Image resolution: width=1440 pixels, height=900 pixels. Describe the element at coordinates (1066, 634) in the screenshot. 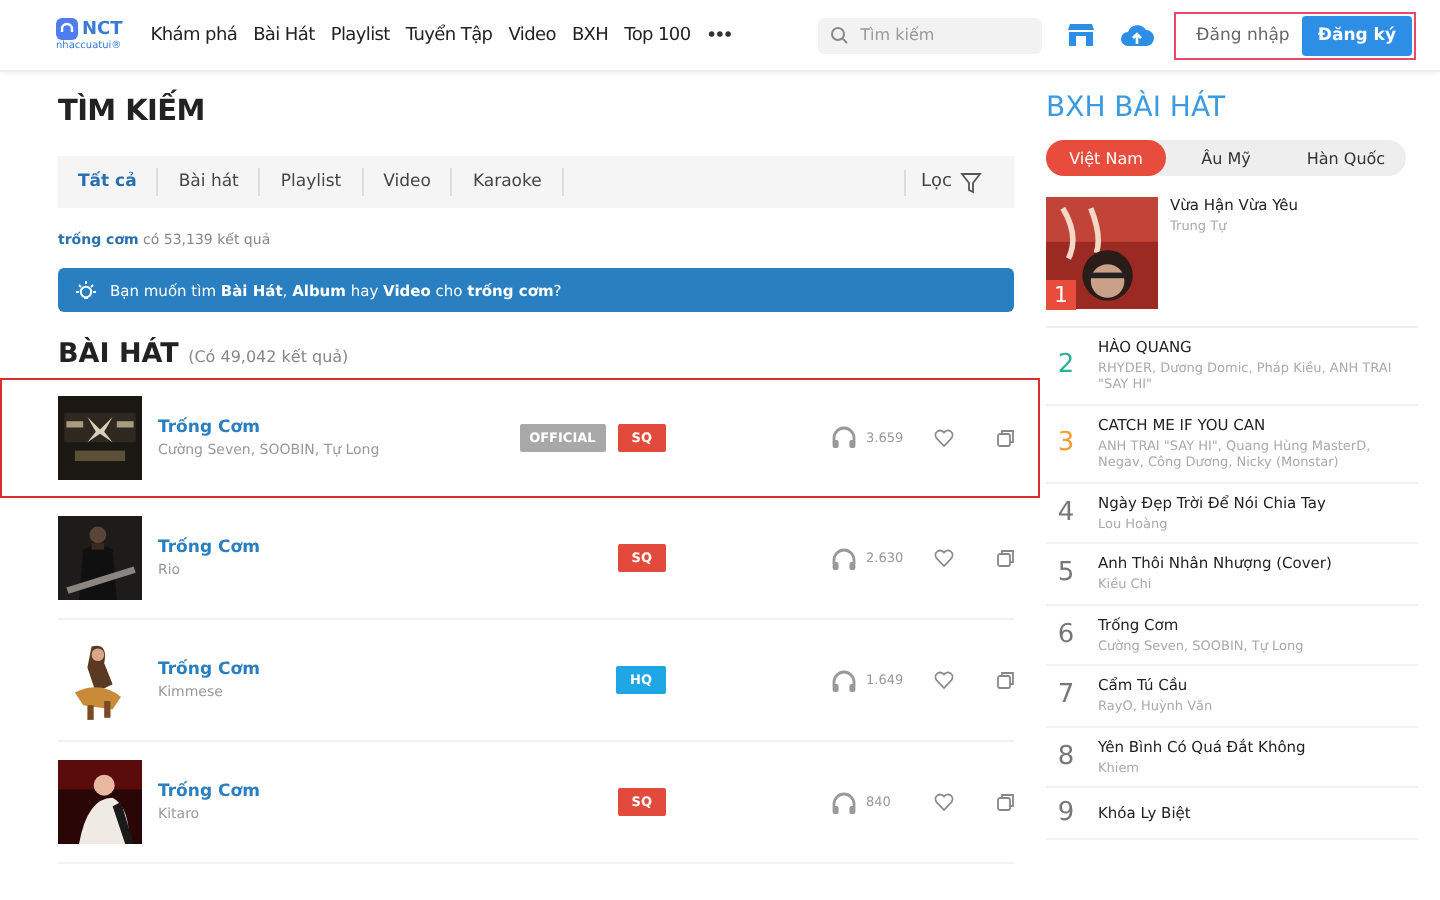

I see `rank-number: 6` at that location.